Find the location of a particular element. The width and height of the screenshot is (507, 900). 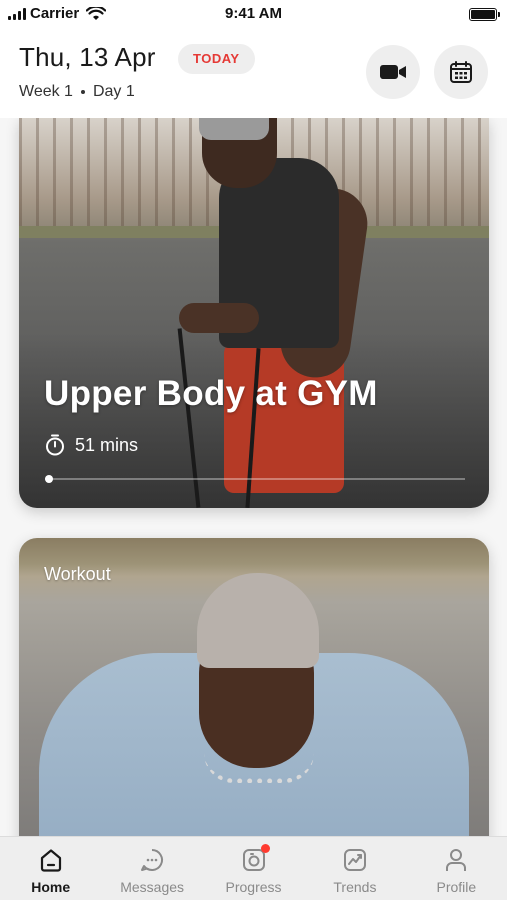

home-icon is located at coordinates (51, 860).